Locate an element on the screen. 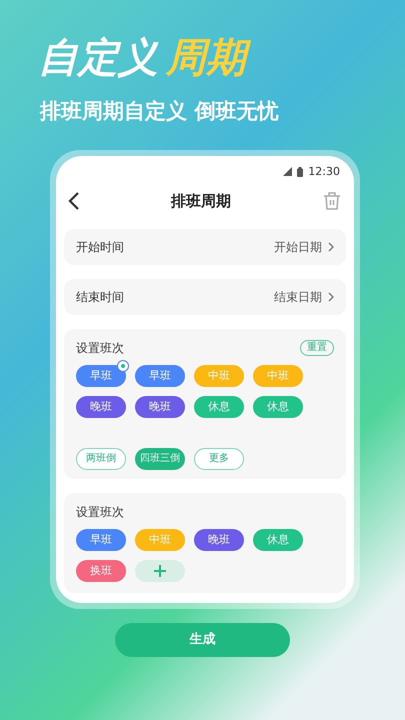 The height and width of the screenshot is (720, 405). row-label: 开始时间 is located at coordinates (100, 247).